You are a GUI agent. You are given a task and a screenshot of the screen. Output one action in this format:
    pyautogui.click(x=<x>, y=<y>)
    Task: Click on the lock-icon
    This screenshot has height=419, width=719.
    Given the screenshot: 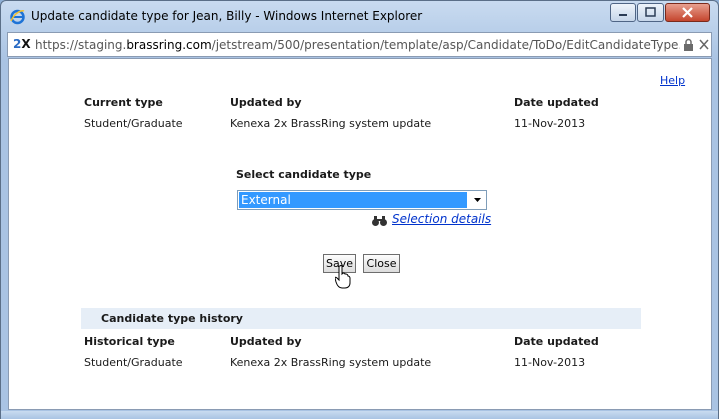 What is the action you would take?
    pyautogui.click(x=688, y=44)
    